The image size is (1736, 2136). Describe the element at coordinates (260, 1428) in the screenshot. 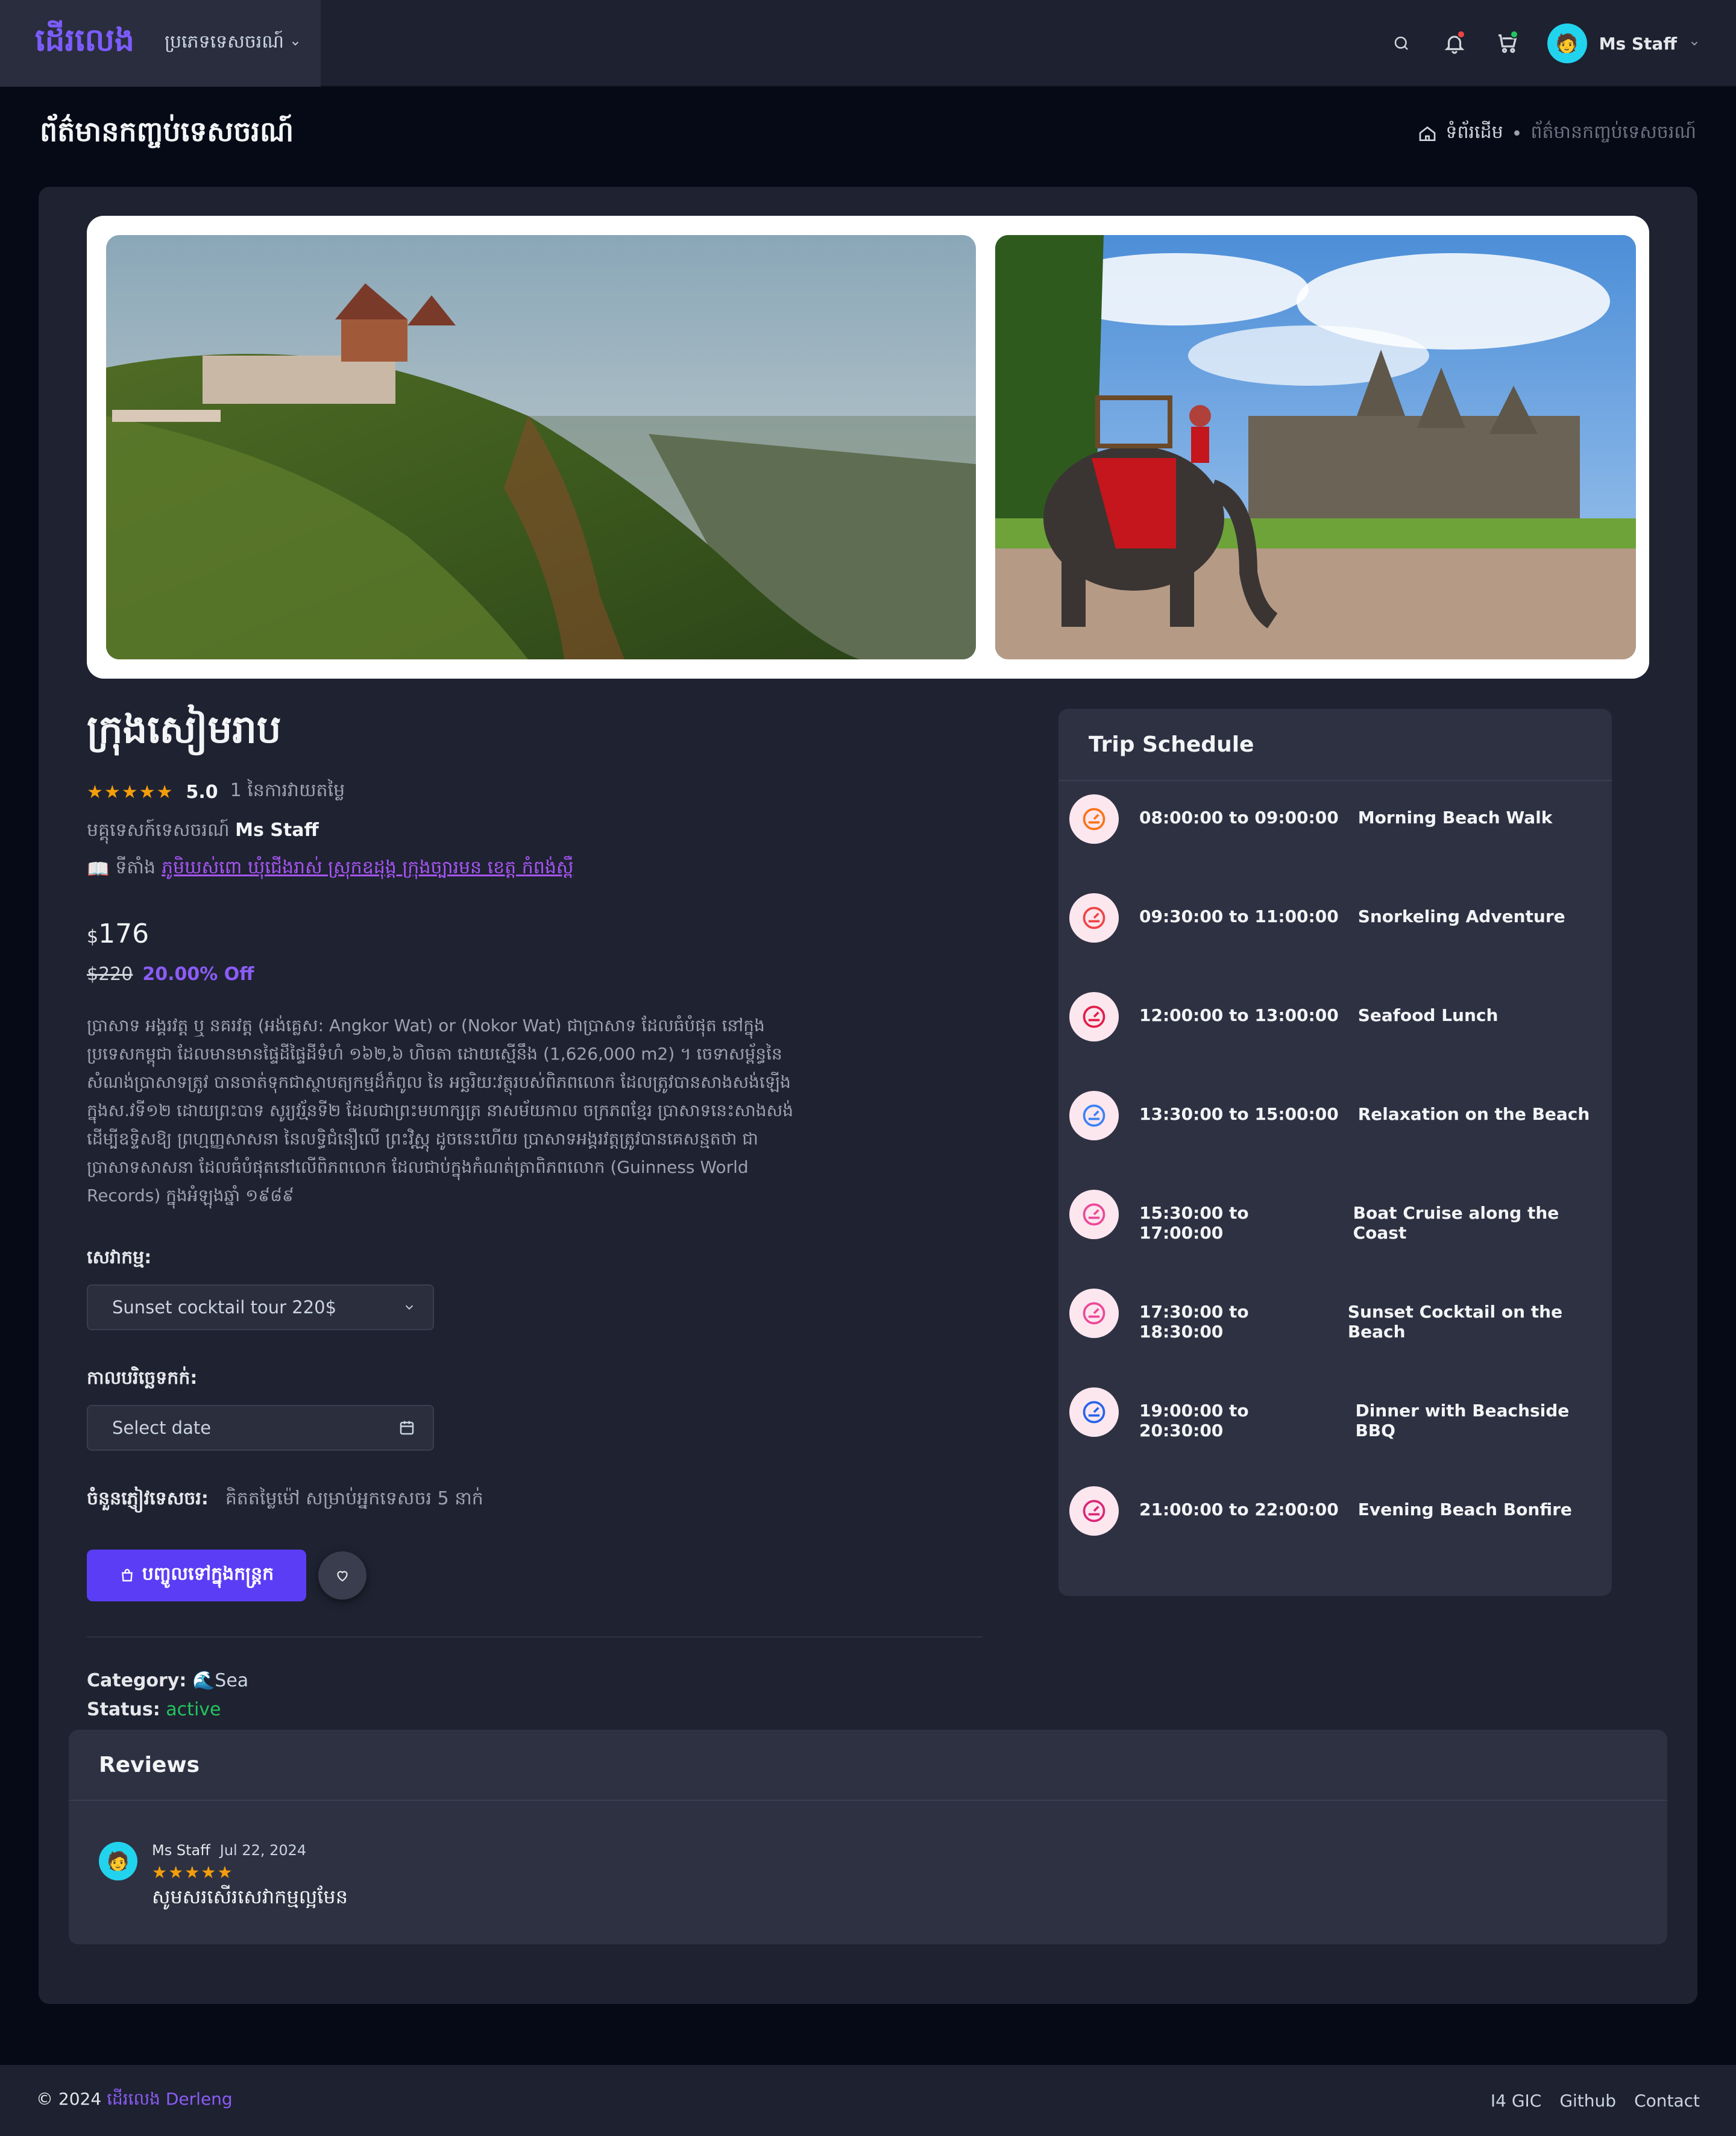

I see `date-picker: Select date` at that location.